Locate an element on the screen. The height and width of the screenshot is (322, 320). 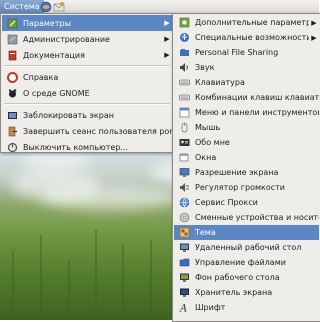
desktop-background-icon is located at coordinates (184, 277).